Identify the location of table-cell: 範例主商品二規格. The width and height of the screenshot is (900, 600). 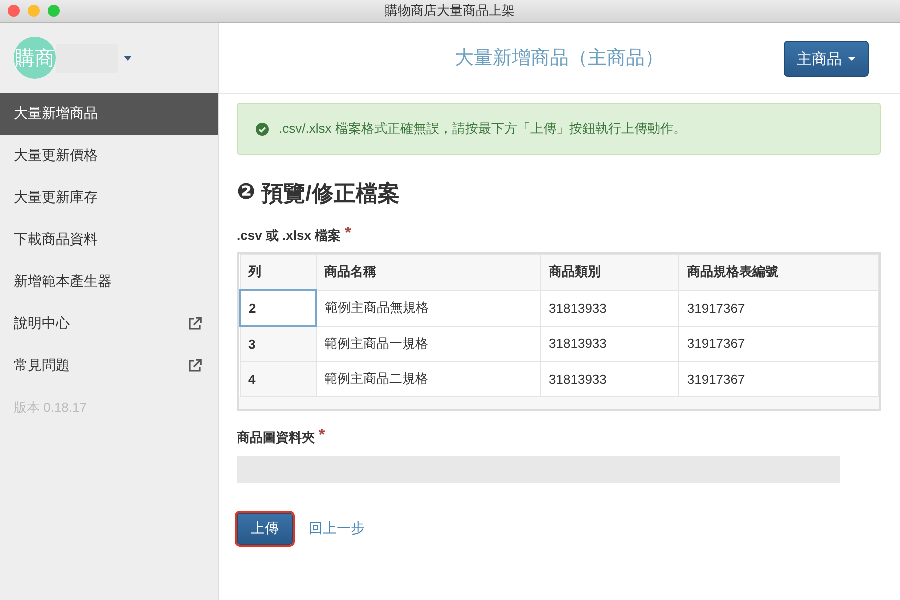
(428, 379).